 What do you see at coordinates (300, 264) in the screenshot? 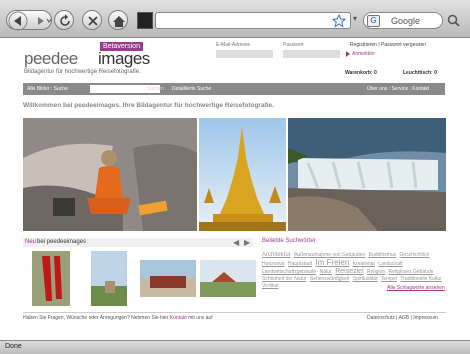
I see `keyword-tag: Hauptstadt` at bounding box center [300, 264].